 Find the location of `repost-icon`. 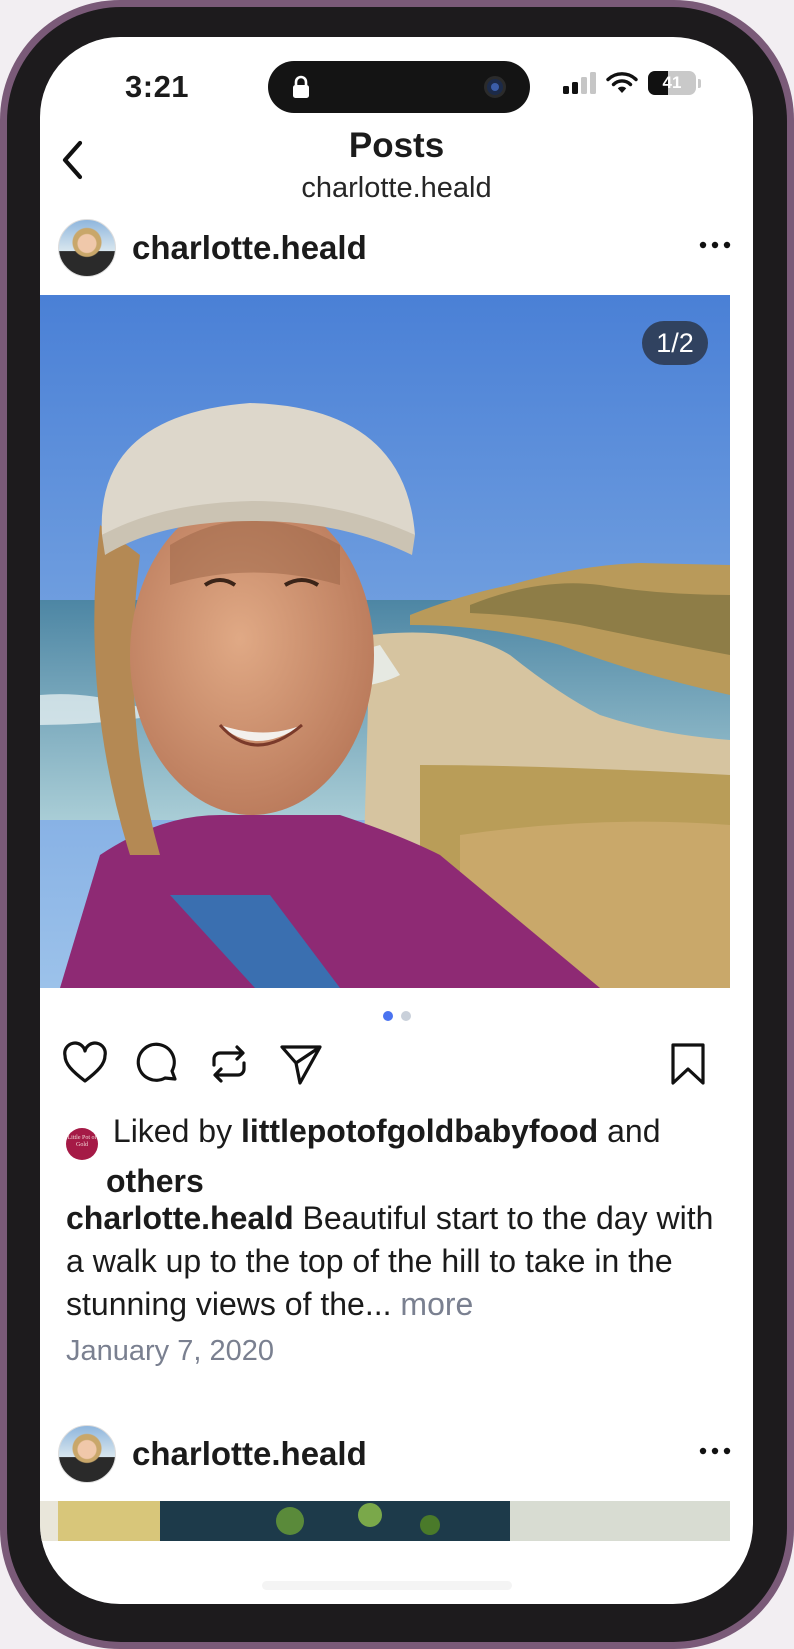

repost-icon is located at coordinates (229, 1064).